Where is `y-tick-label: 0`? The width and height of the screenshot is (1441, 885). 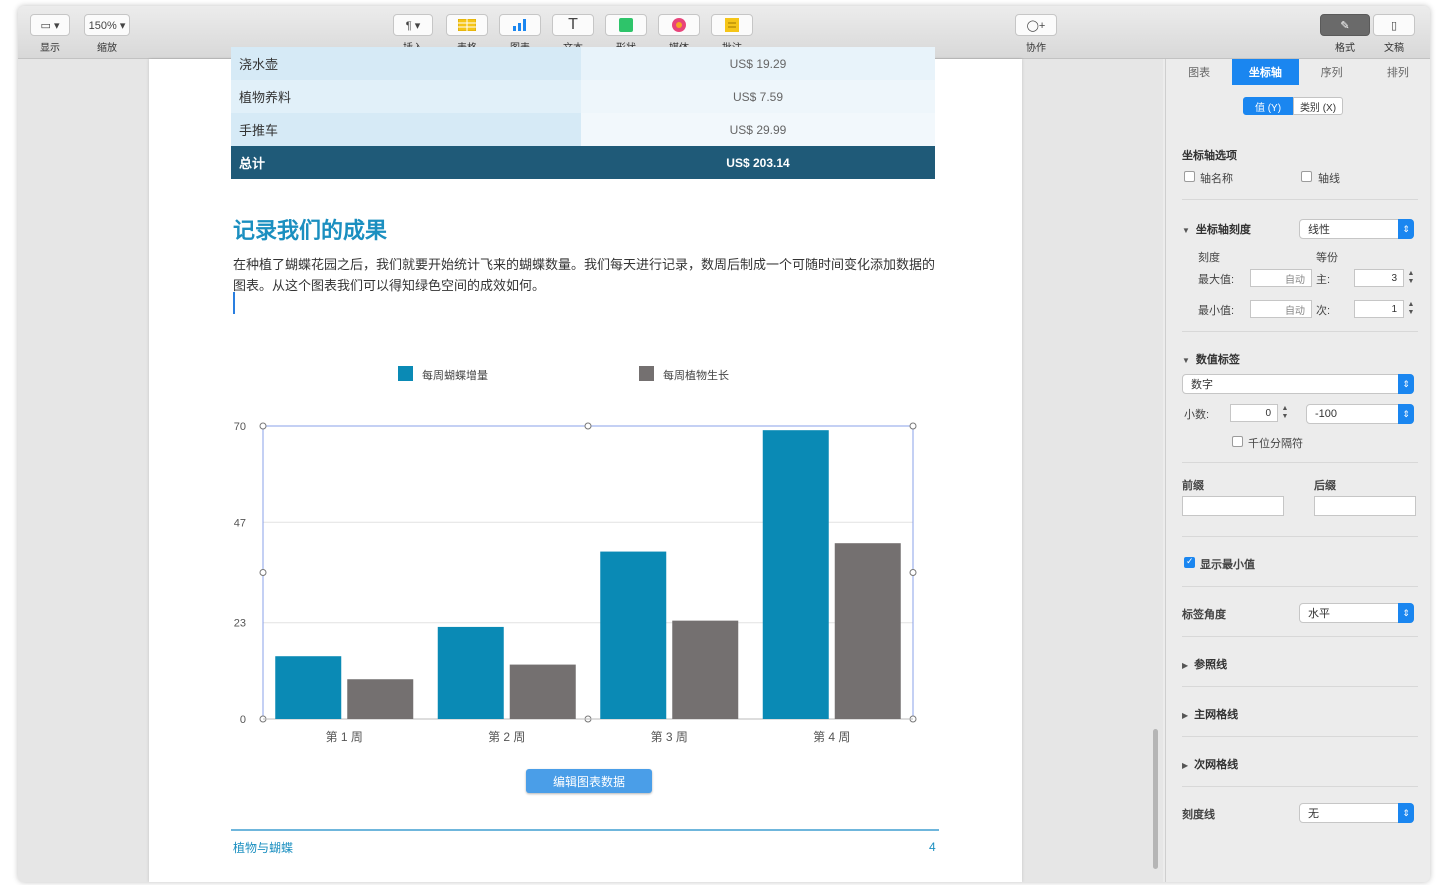 y-tick-label: 0 is located at coordinates (243, 720).